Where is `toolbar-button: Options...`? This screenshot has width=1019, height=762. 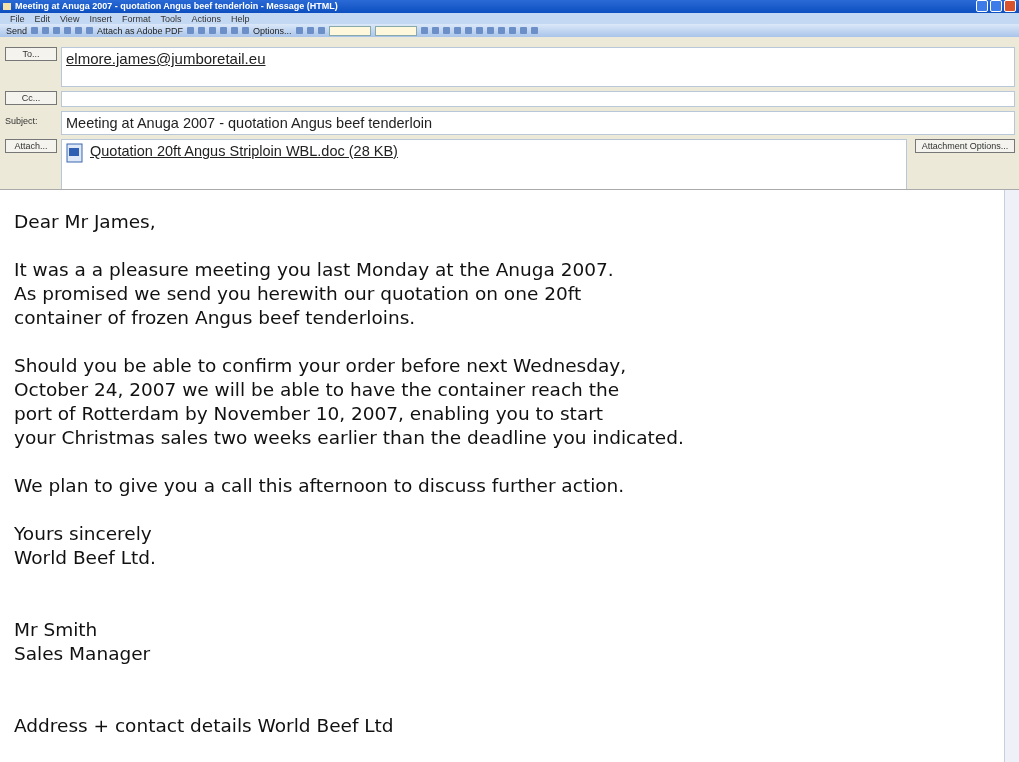
toolbar-button: Options... is located at coordinates (272, 30).